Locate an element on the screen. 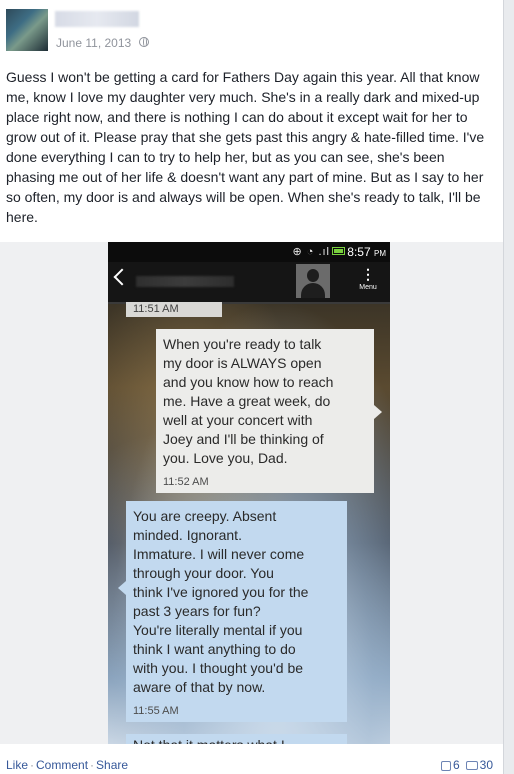 This screenshot has height=774, width=514. comment-count: 30 is located at coordinates (486, 765).